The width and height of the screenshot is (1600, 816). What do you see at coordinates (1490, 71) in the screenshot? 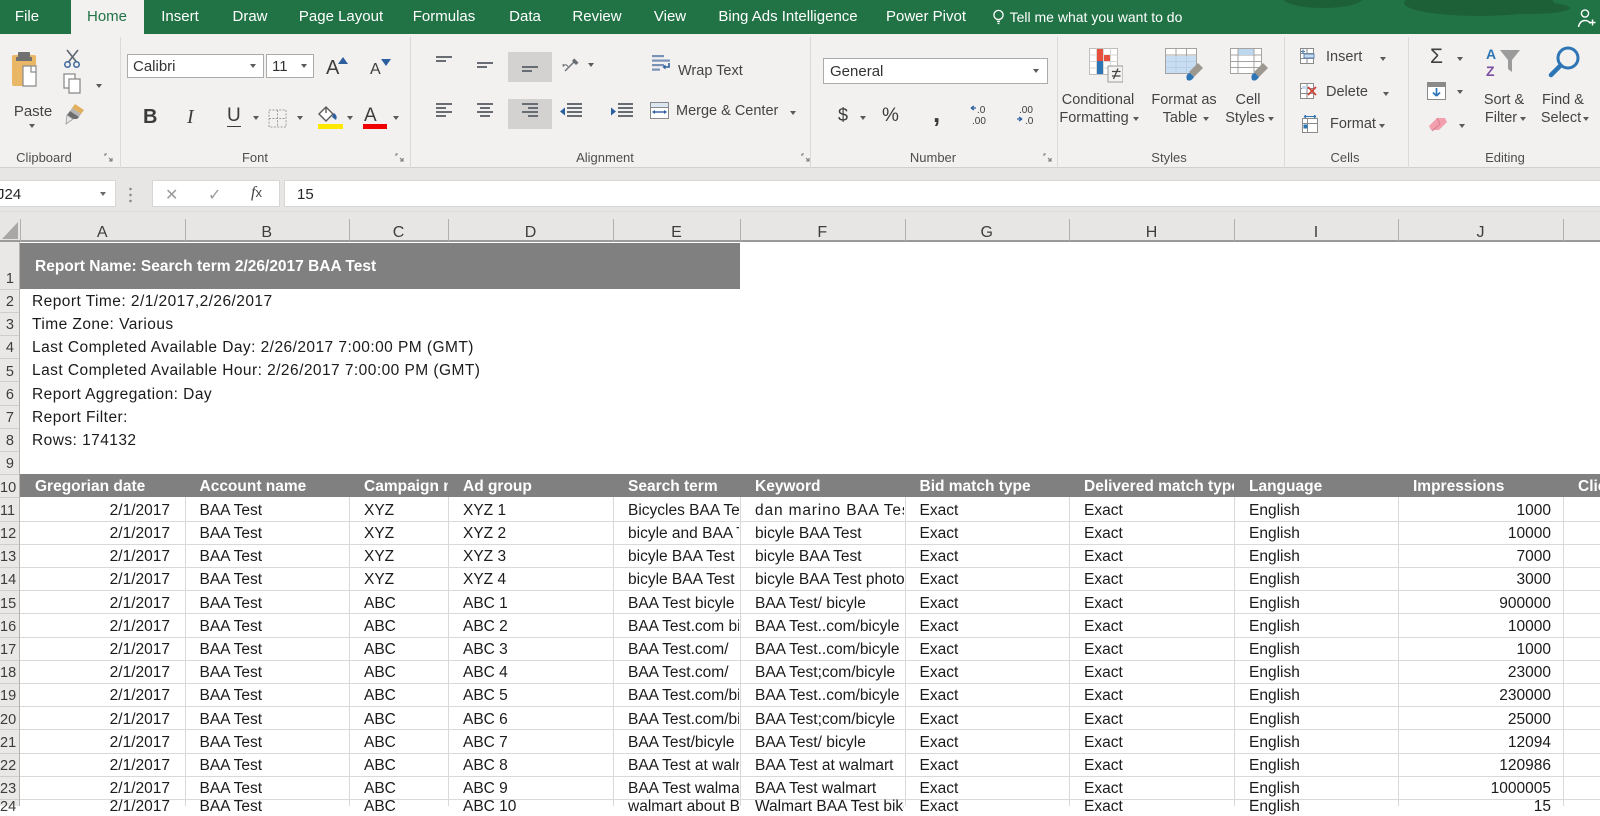
I see `svg-text: Z` at bounding box center [1490, 71].